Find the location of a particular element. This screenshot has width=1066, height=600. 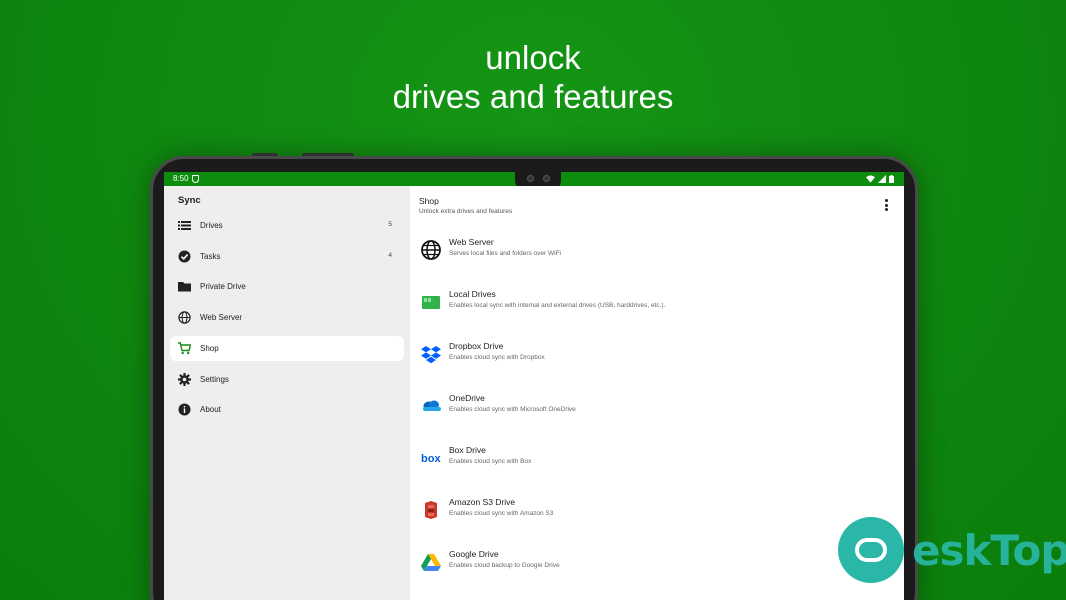

box-icon: box is located at coordinates (431, 459).